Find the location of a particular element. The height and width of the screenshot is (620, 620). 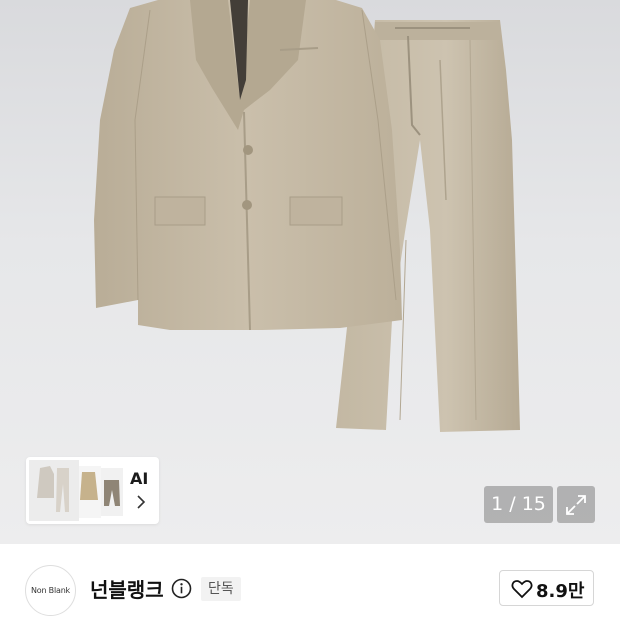

like-button: 8.9만 is located at coordinates (546, 588).